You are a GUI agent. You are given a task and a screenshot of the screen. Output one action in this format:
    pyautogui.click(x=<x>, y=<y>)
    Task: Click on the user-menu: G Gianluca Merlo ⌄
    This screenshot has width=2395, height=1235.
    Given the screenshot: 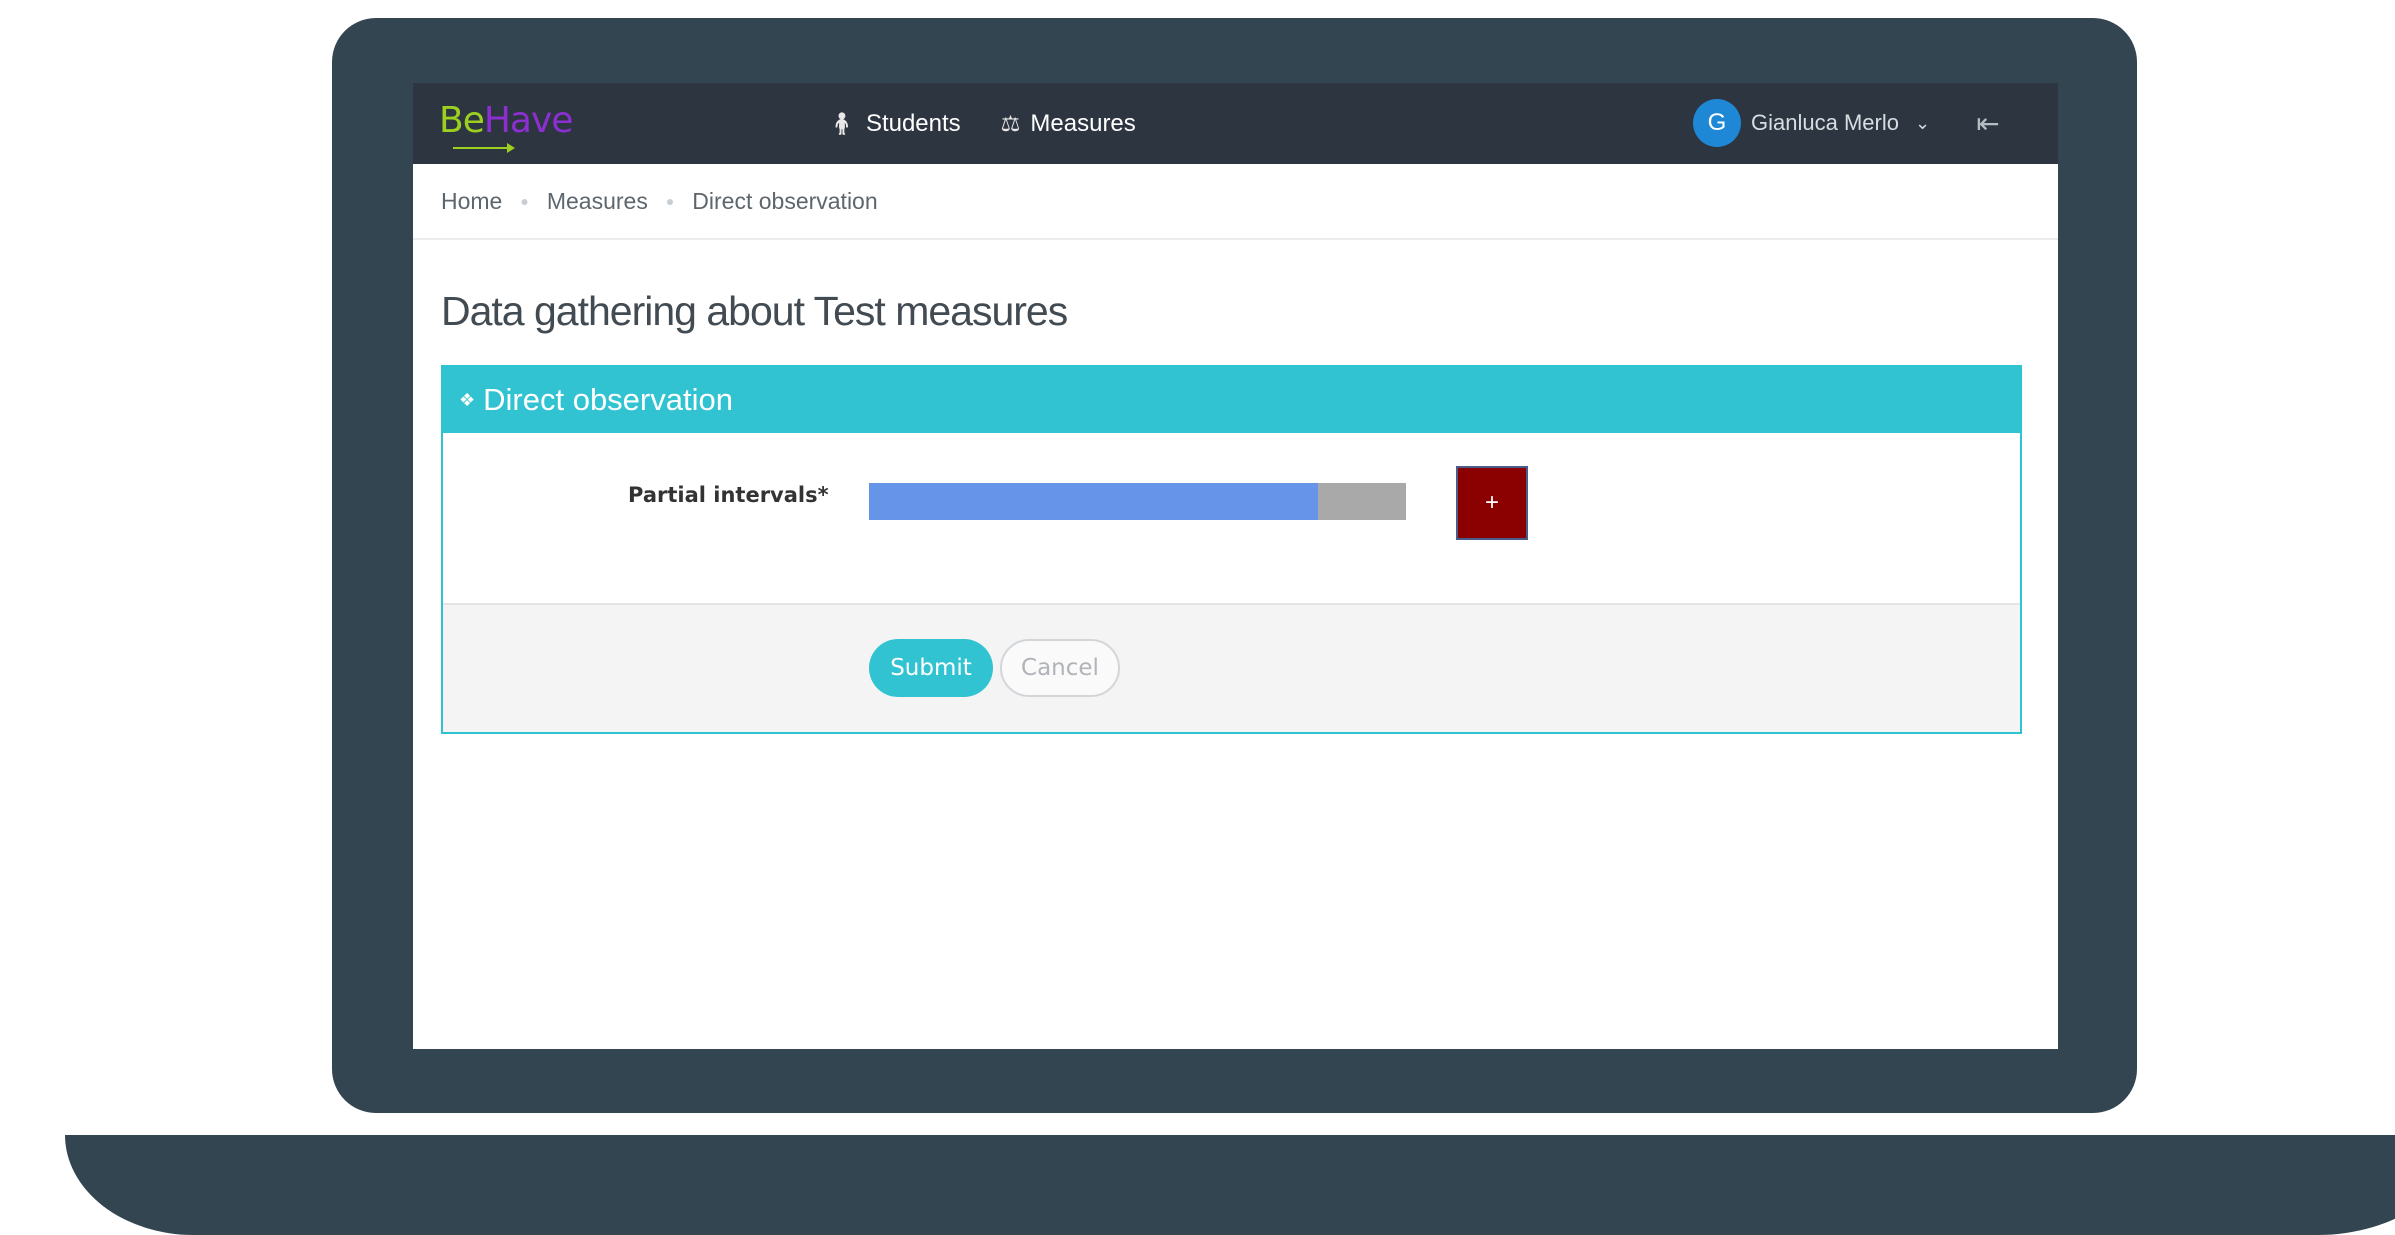 What is the action you would take?
    pyautogui.click(x=1811, y=123)
    